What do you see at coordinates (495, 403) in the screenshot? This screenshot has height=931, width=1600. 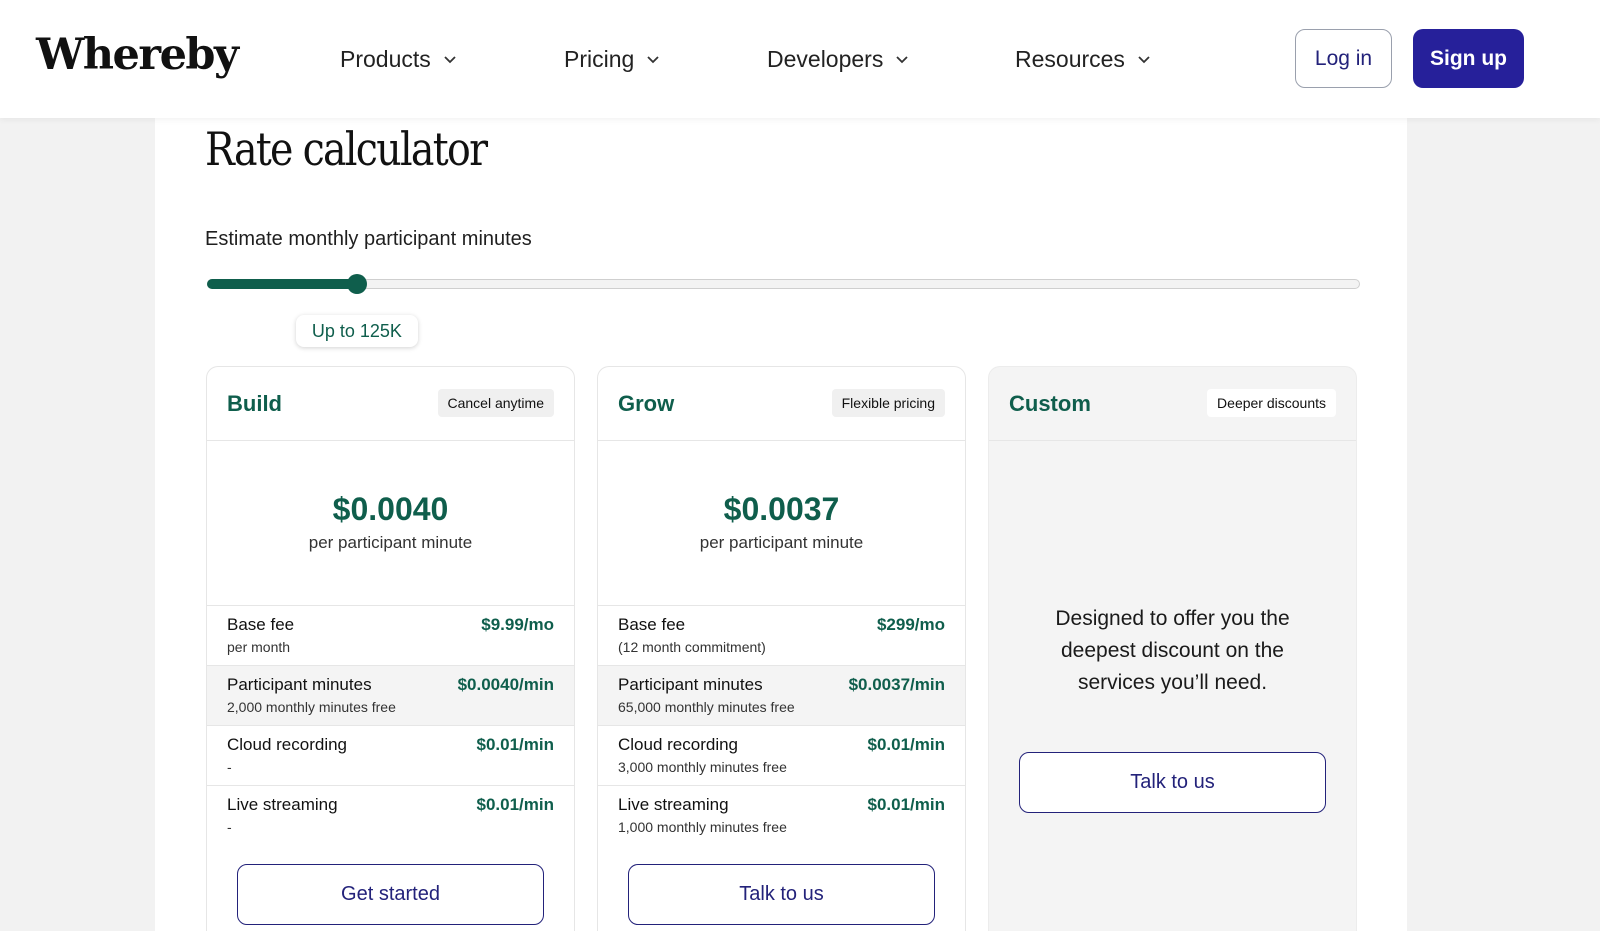 I see `plan-badge: Cancel anytime` at bounding box center [495, 403].